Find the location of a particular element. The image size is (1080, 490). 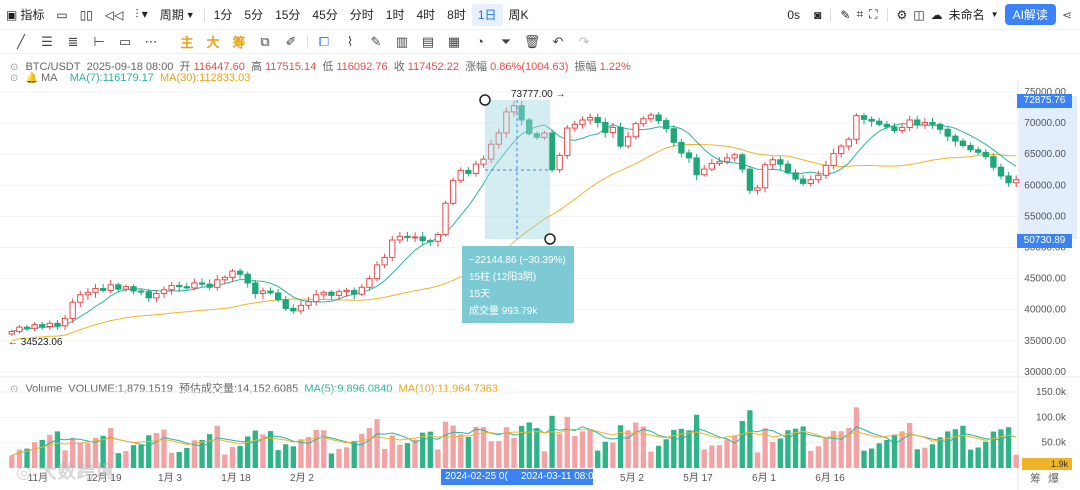

horizontal-lines-icon: ☰ is located at coordinates (47, 42).